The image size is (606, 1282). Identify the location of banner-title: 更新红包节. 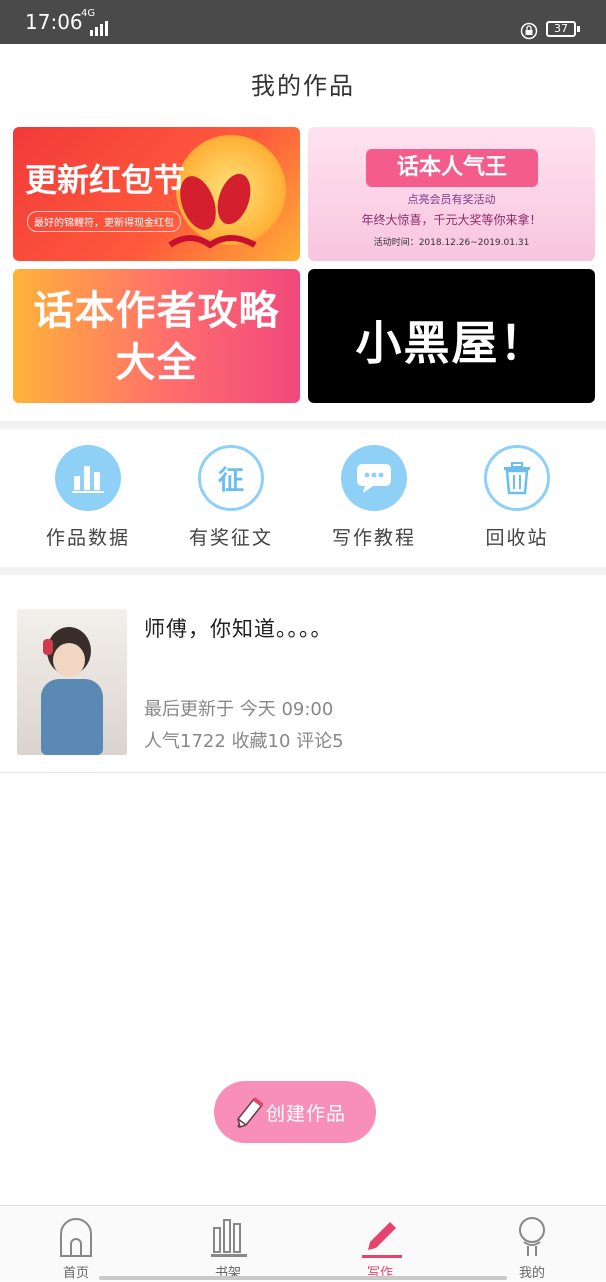
(105, 180).